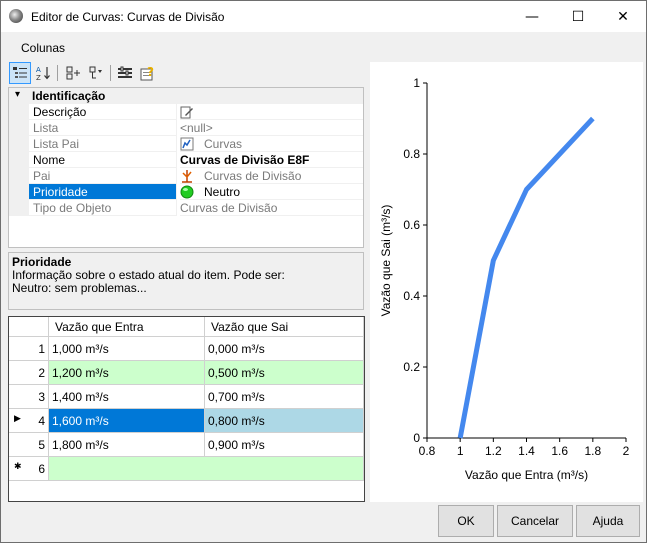 The width and height of the screenshot is (647, 543). I want to click on properties-icon, so click(125, 73).